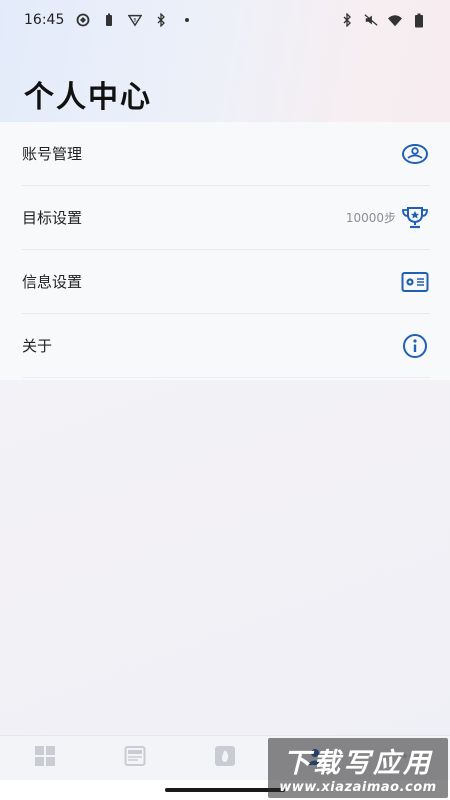 This screenshot has width=450, height=800. I want to click on menu-item-label: 目标设置, so click(52, 218).